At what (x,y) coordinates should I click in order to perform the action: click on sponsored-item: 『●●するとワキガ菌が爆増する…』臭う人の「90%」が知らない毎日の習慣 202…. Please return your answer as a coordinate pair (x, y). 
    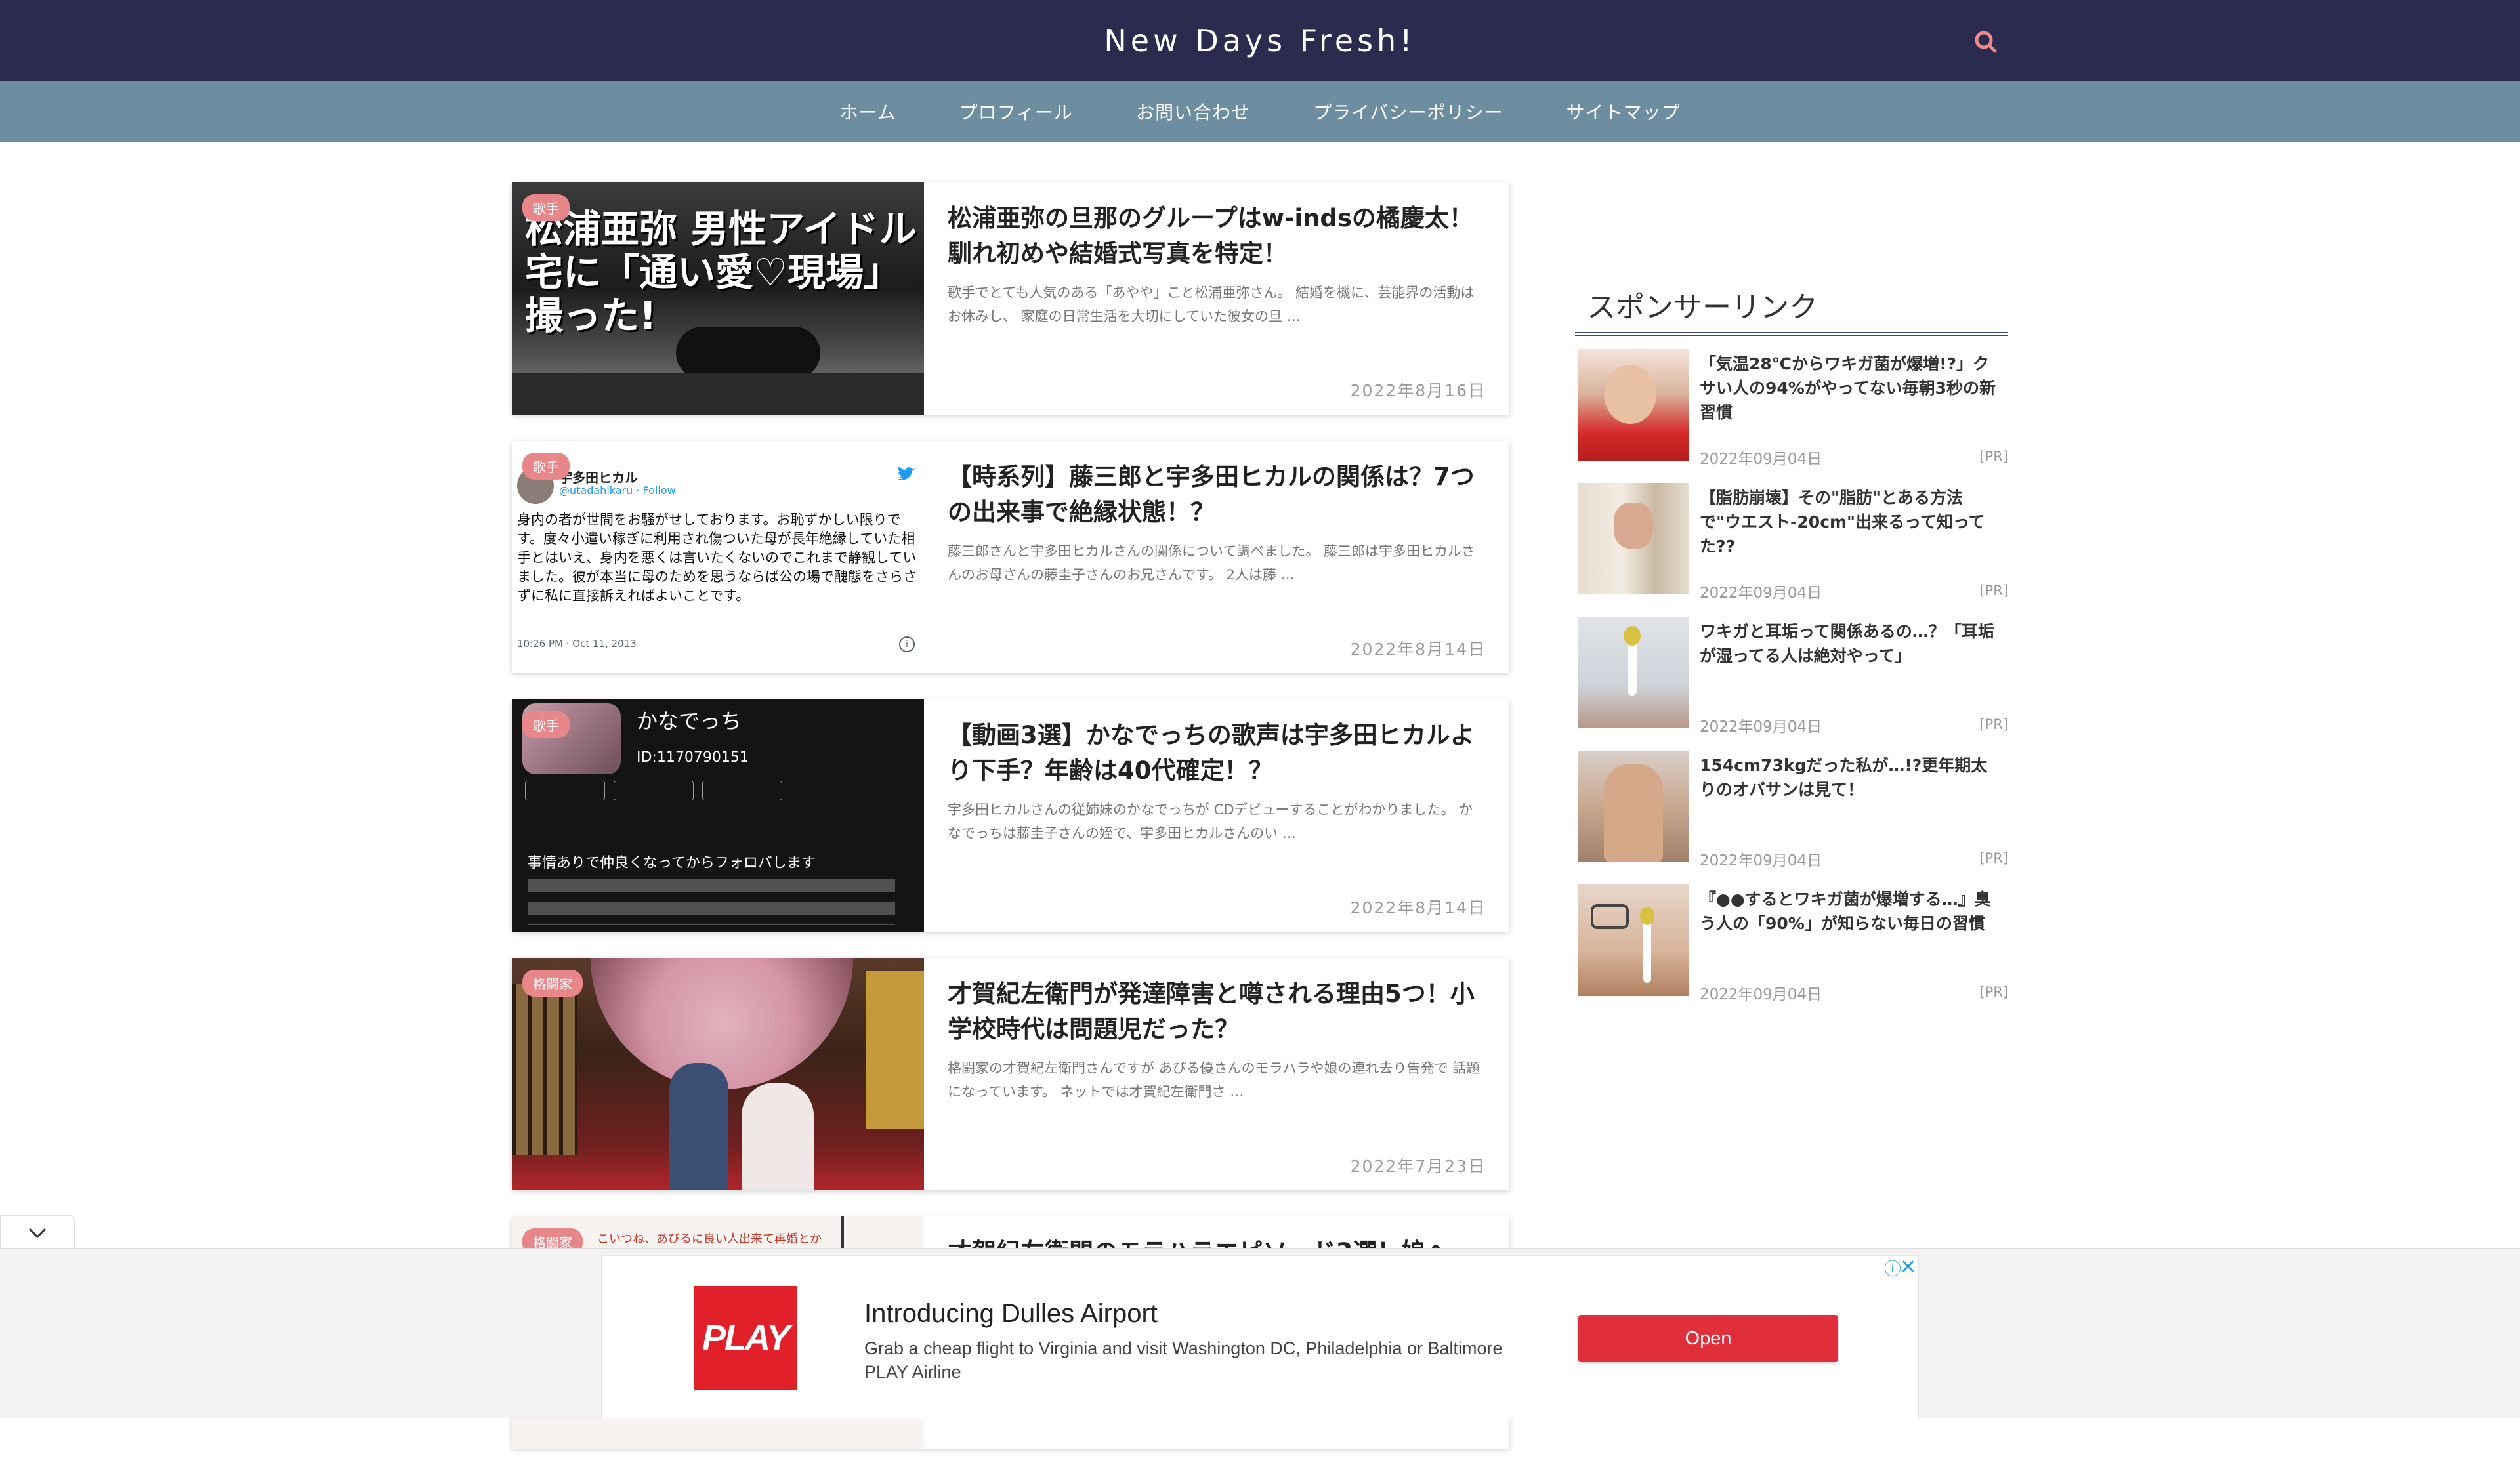
    Looking at the image, I should click on (1791, 949).